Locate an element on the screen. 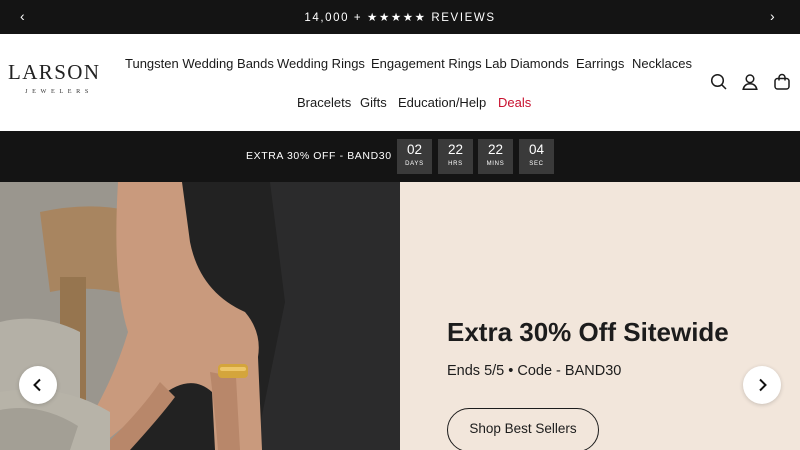 This screenshot has width=800, height=450. nav-item-engagement-rings: Engagement Rings is located at coordinates (426, 63).